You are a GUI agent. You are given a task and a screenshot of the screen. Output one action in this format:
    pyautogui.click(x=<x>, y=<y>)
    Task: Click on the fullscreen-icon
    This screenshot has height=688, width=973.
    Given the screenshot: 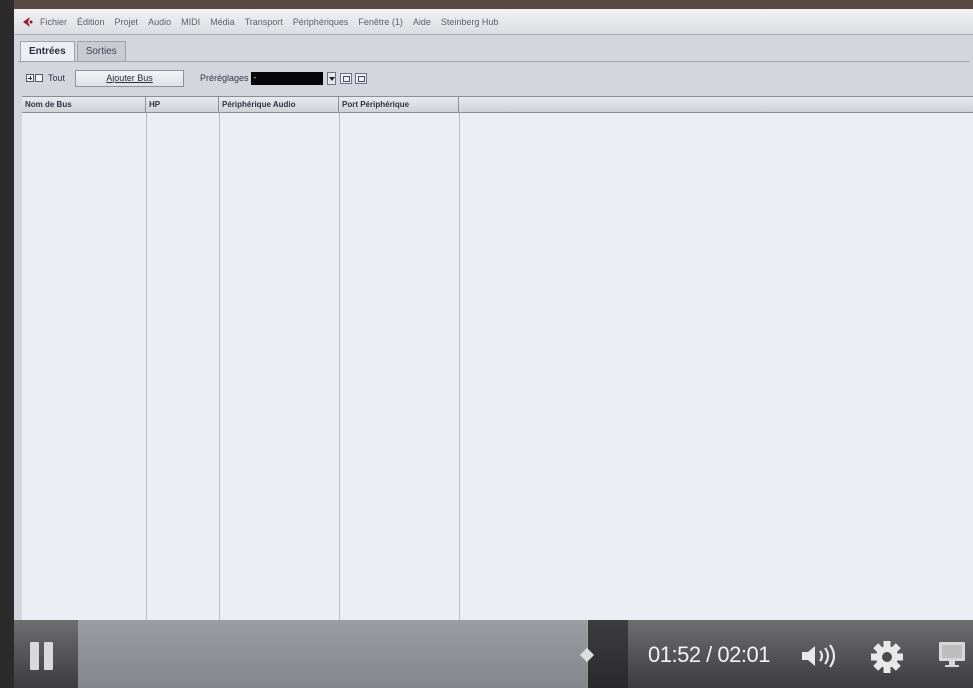 What is the action you would take?
    pyautogui.click(x=952, y=655)
    